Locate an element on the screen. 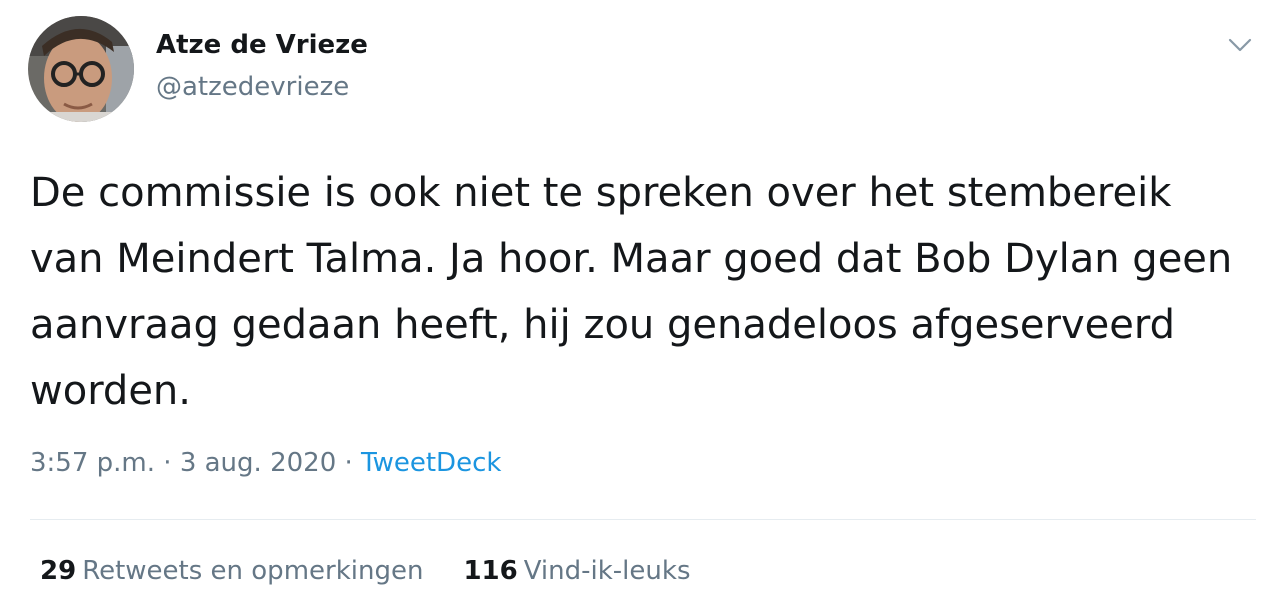  divider is located at coordinates (643, 519).